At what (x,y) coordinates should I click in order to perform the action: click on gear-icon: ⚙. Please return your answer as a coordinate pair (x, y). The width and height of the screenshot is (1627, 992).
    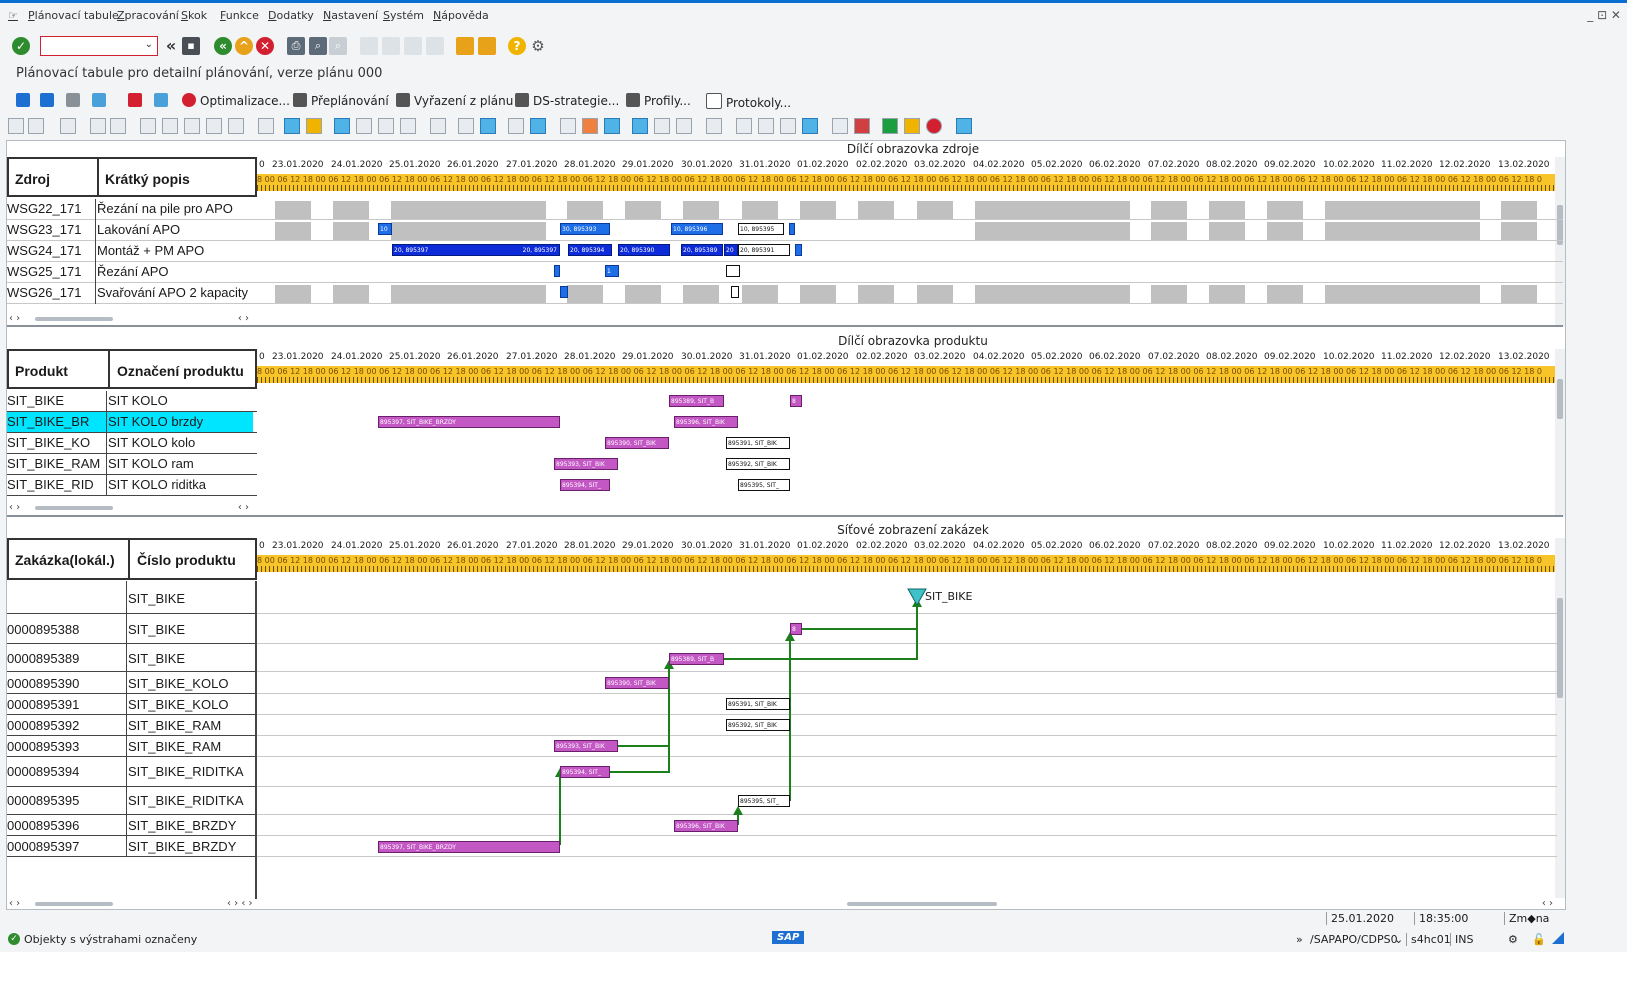
    Looking at the image, I should click on (538, 46).